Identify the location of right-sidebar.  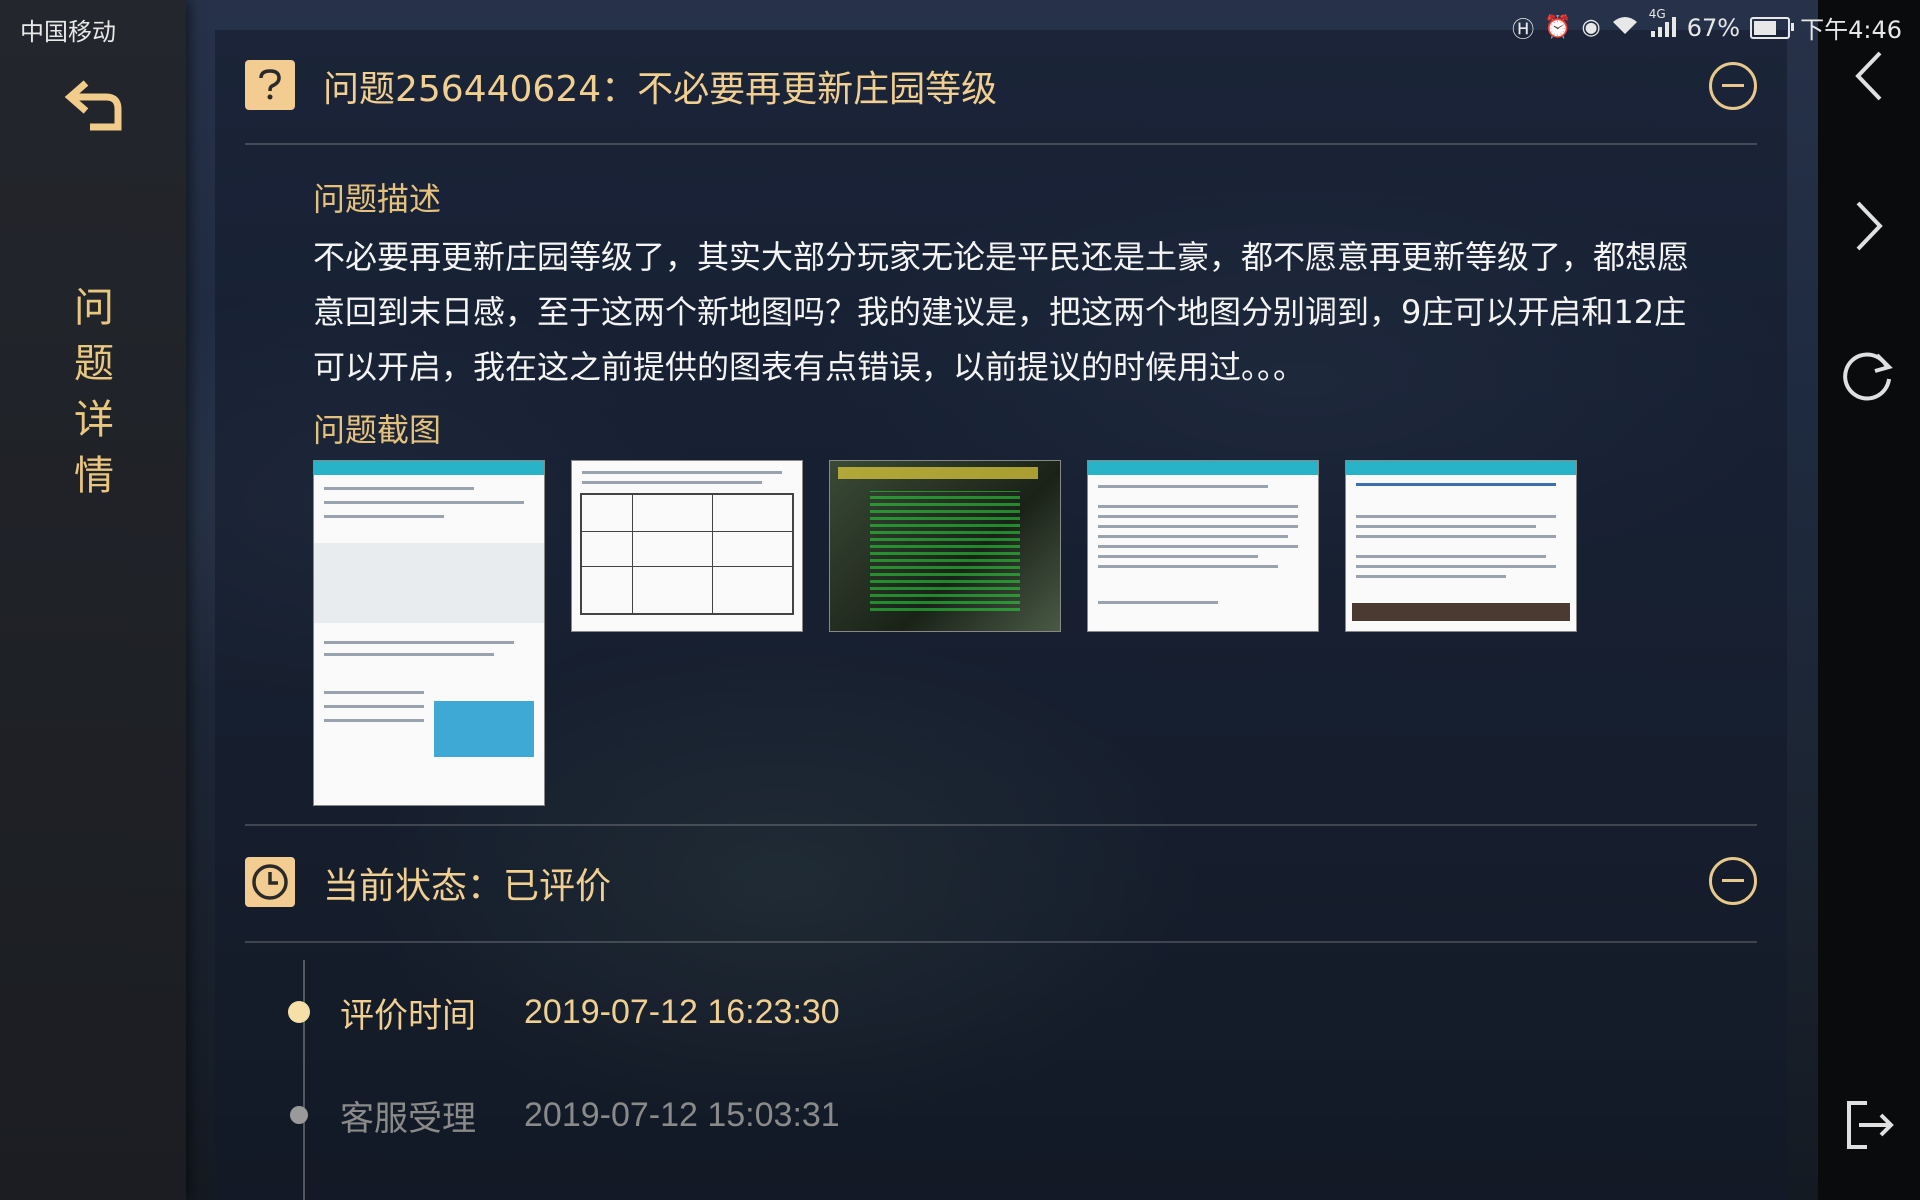
(1869, 600).